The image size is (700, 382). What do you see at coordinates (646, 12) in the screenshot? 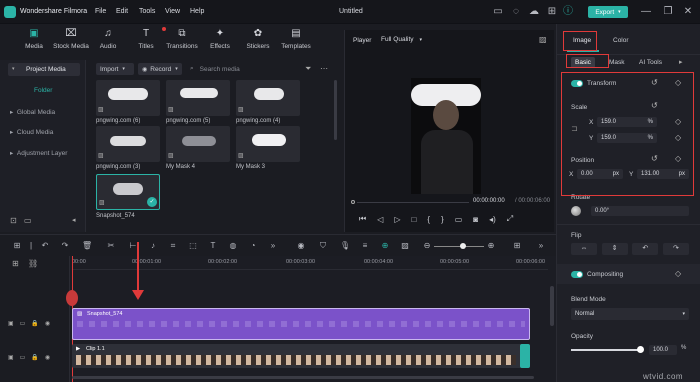
I see `minimize-icon: —` at bounding box center [646, 12].